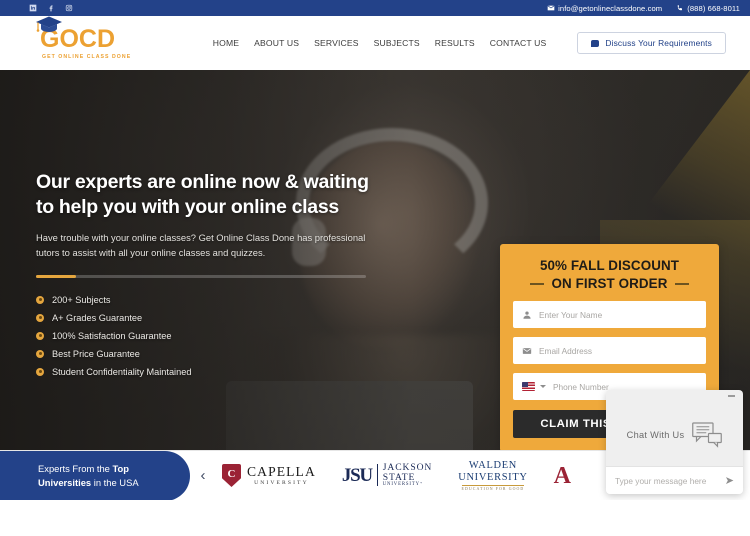  What do you see at coordinates (397, 43) in the screenshot?
I see `nav-item-subjects: SUBJECTS` at bounding box center [397, 43].